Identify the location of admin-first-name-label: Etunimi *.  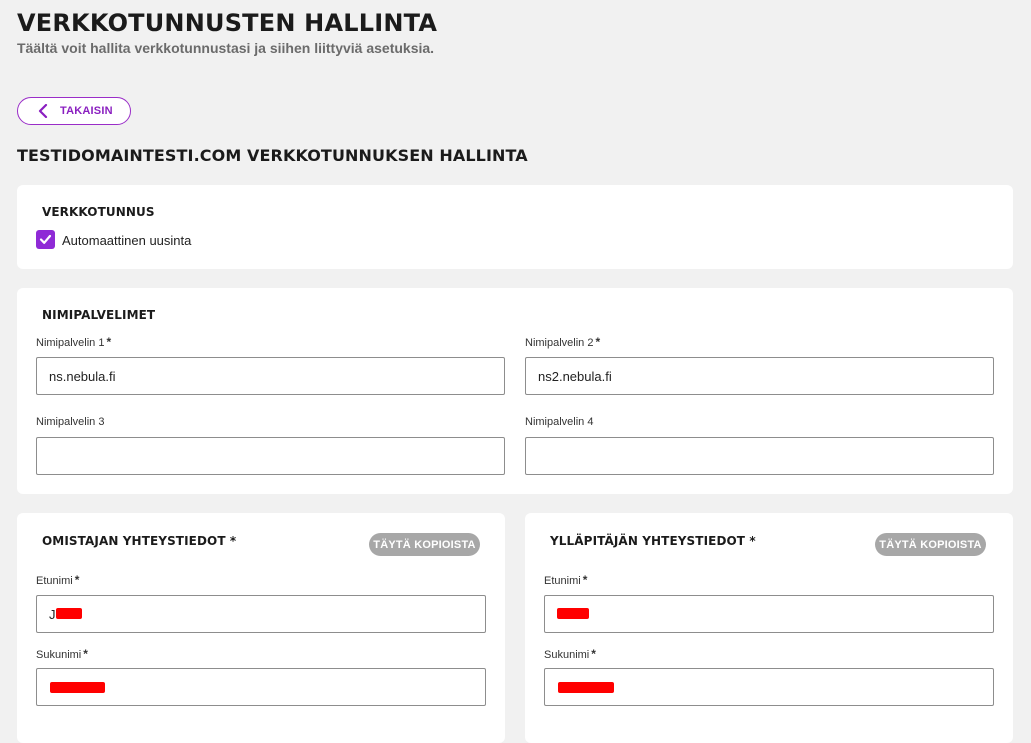
(566, 580).